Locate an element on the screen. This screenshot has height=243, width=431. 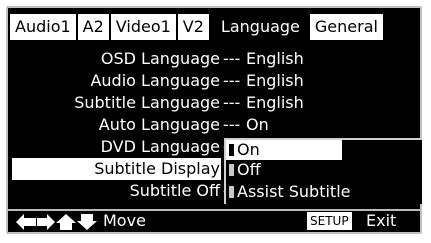
option-assist-subtitle: Assist Subtitle is located at coordinates (288, 192).